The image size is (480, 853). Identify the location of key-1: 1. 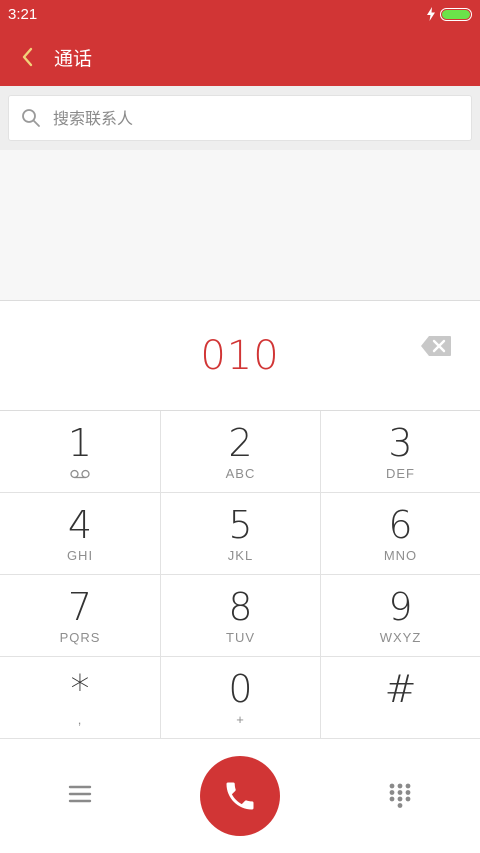
(80, 451).